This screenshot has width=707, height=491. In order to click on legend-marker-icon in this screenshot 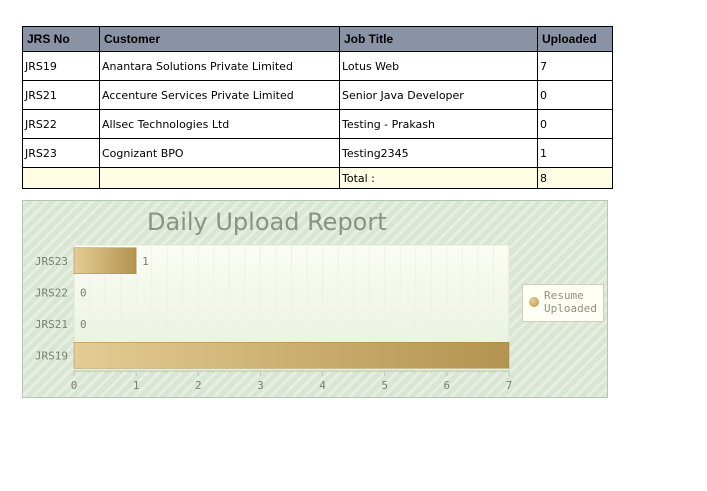, I will do `click(534, 302)`.